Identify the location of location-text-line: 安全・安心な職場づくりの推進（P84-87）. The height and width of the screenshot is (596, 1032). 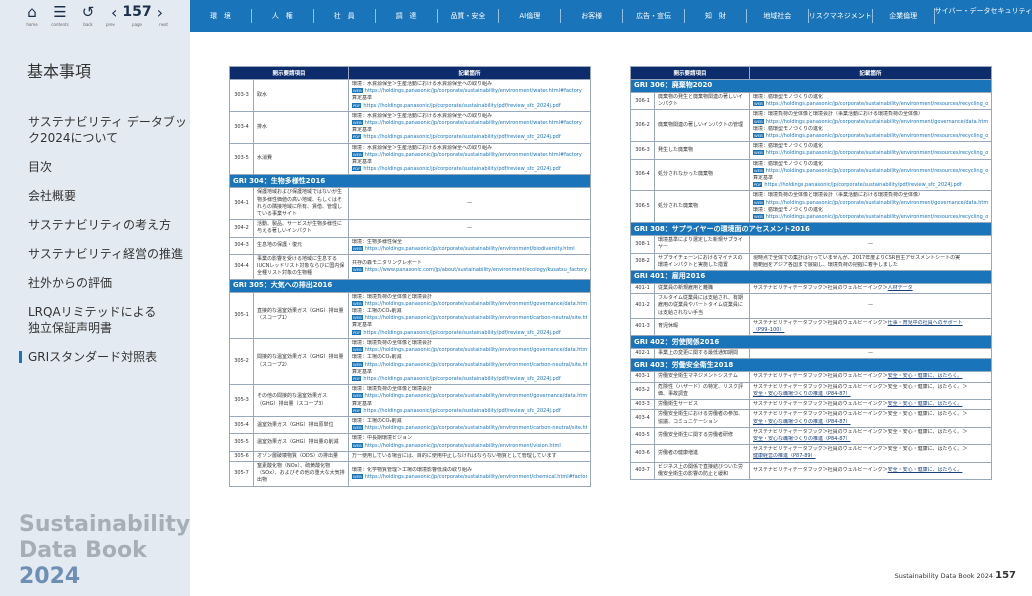
(870, 439).